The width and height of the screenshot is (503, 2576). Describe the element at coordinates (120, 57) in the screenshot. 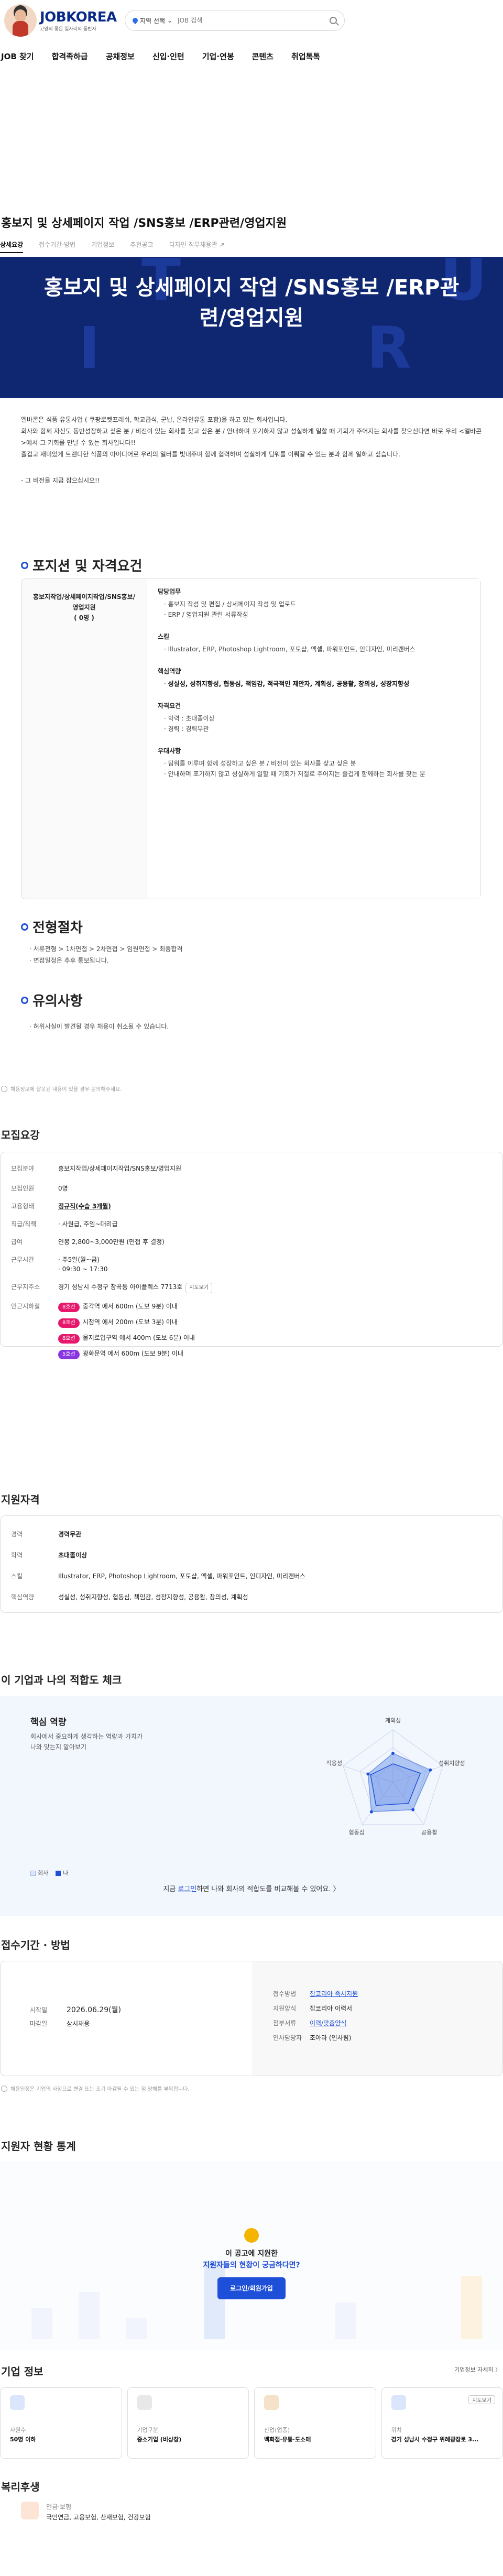

I see `nav-public-recruit: 공채정보` at that location.